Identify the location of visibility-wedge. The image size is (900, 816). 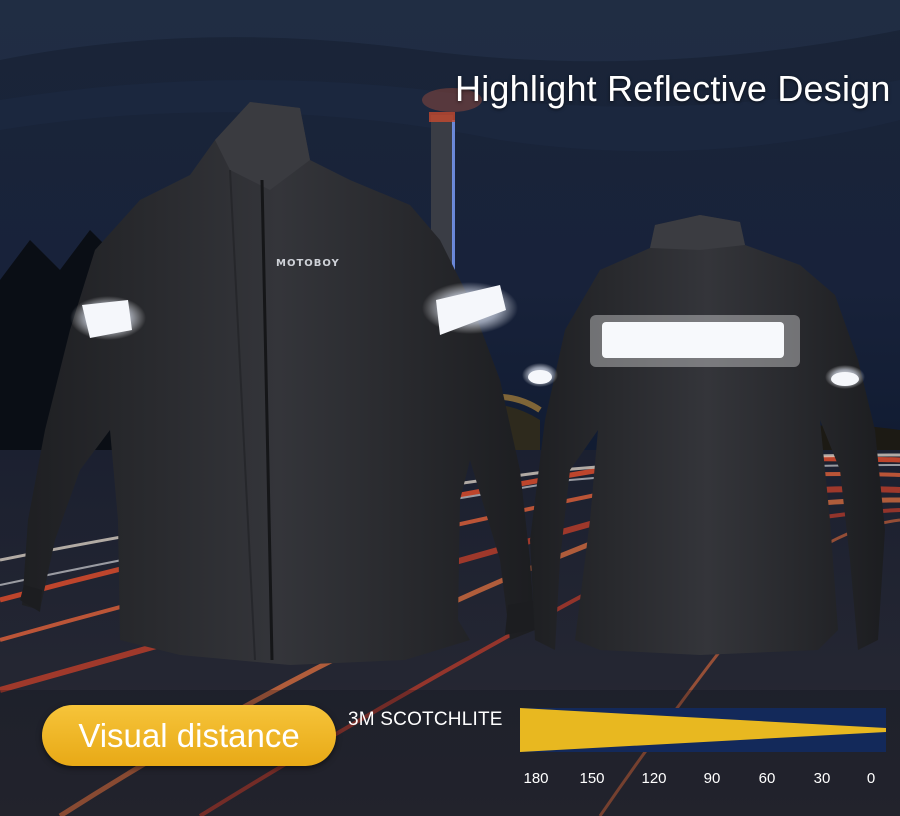
(703, 730).